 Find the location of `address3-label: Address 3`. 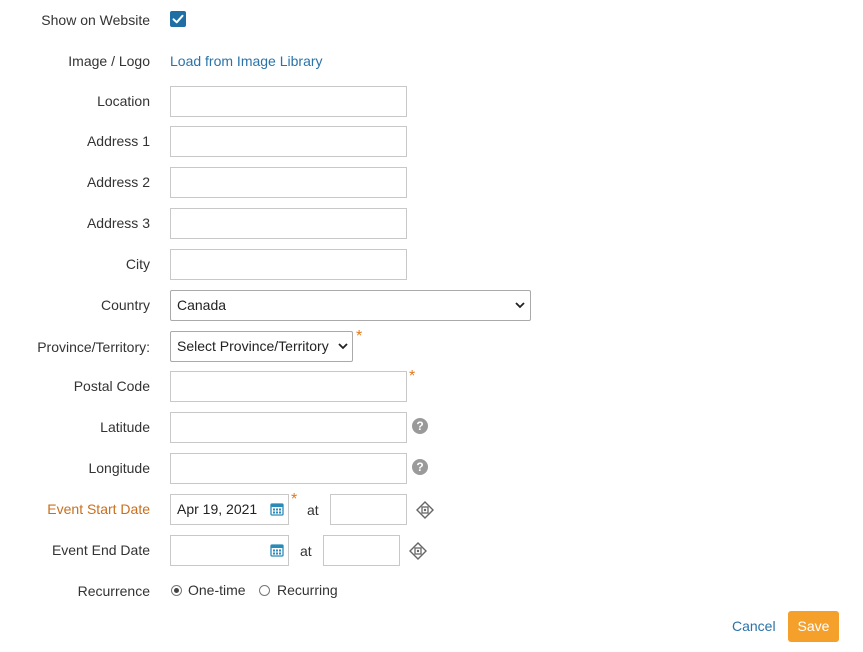

address3-label: Address 3 is located at coordinates (118, 223).